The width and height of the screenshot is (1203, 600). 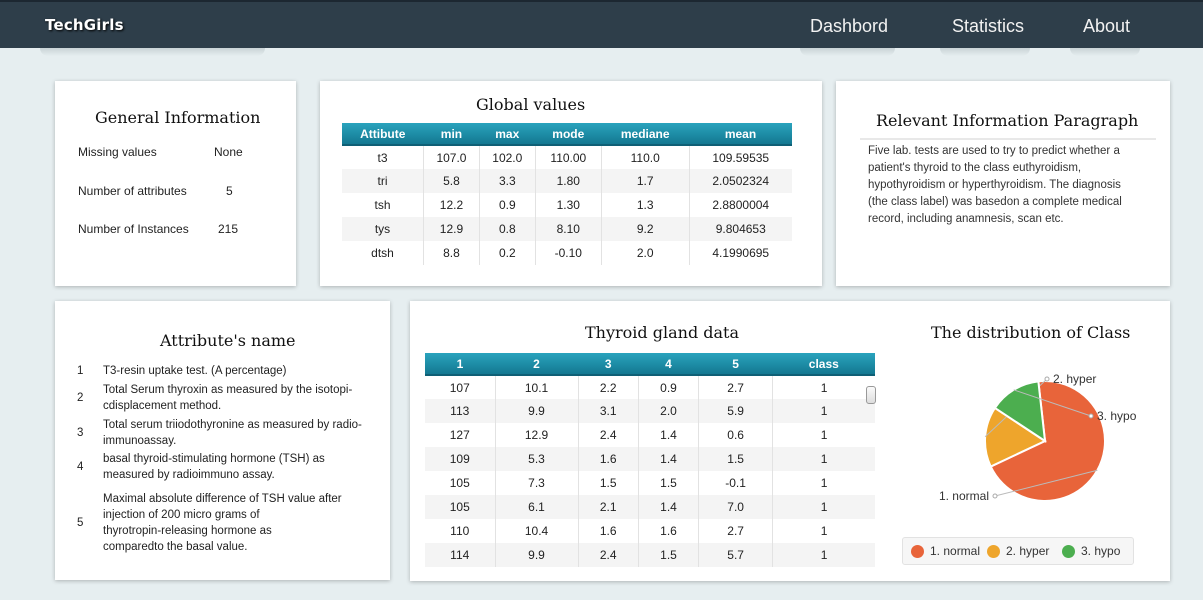 I want to click on table-cell: 9.9, so click(x=537, y=411).